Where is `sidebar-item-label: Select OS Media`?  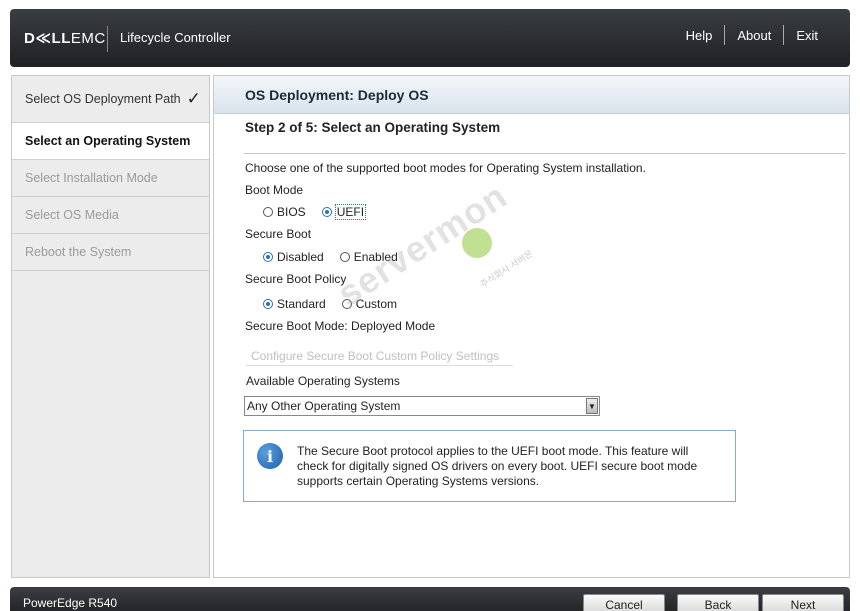
sidebar-item-label: Select OS Media is located at coordinates (72, 215).